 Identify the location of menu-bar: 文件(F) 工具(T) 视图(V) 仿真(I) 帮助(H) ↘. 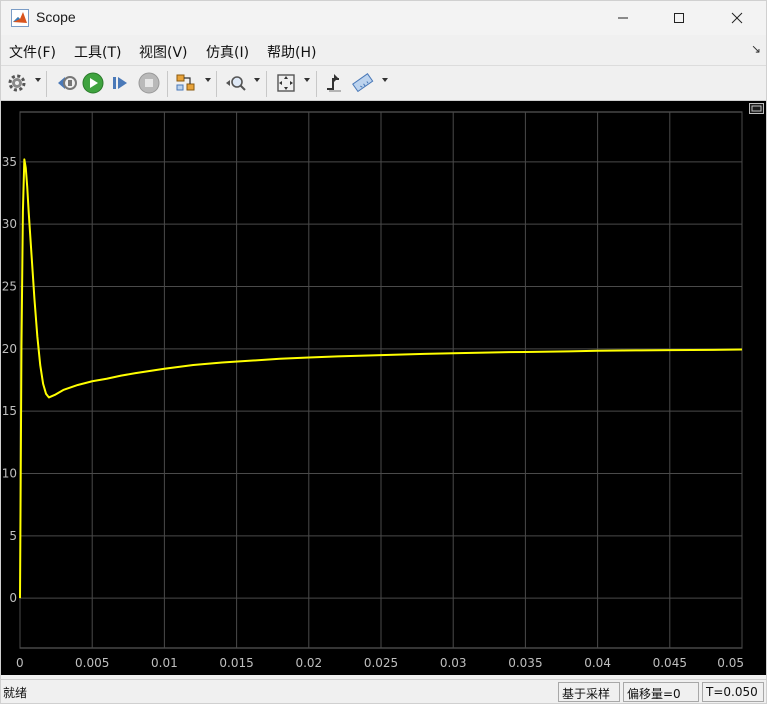
(383, 51).